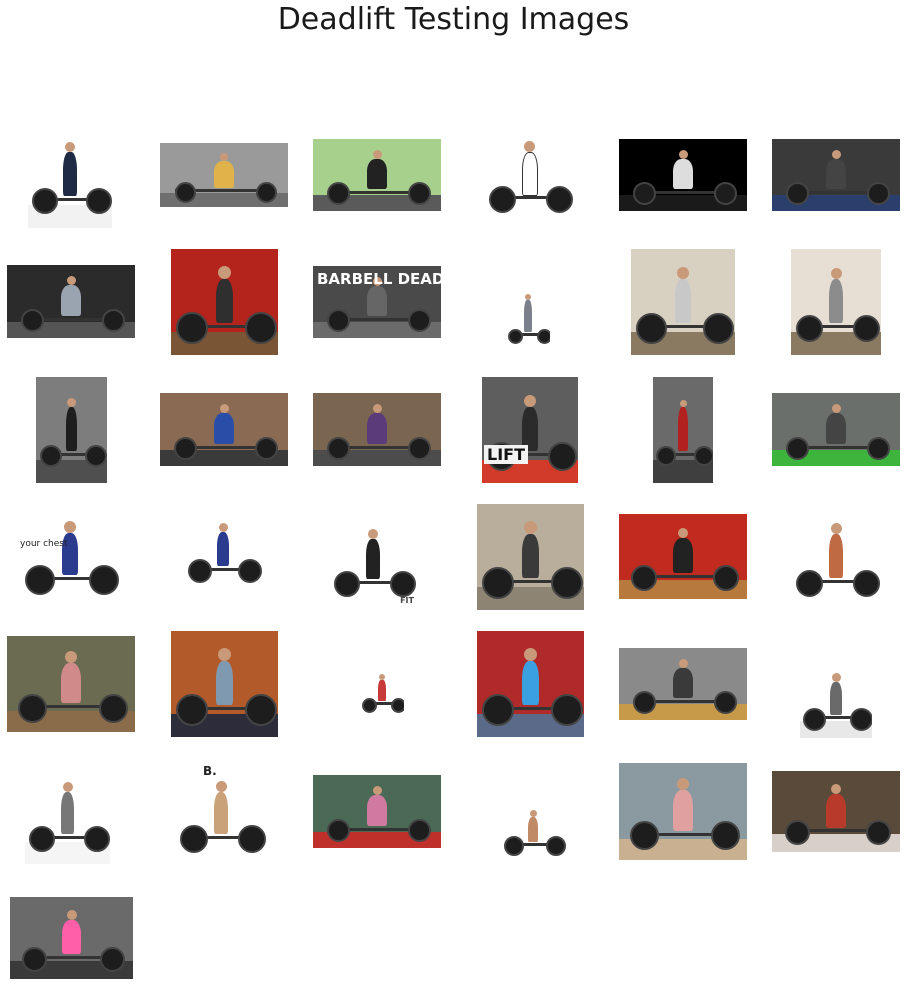 The width and height of the screenshot is (907, 999). What do you see at coordinates (70, 555) in the screenshot?
I see `deadlift-image-19: your chest` at bounding box center [70, 555].